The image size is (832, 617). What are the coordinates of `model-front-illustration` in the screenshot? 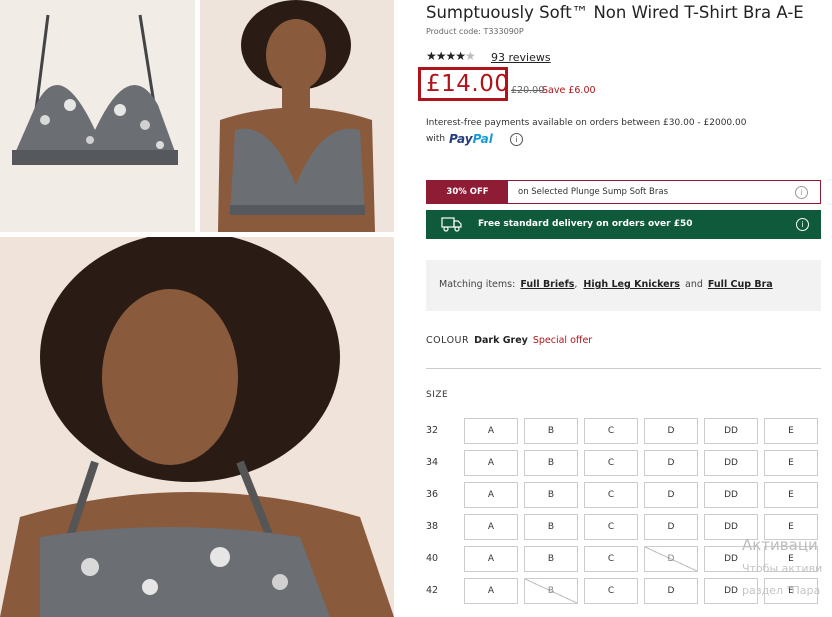 It's located at (297, 116).